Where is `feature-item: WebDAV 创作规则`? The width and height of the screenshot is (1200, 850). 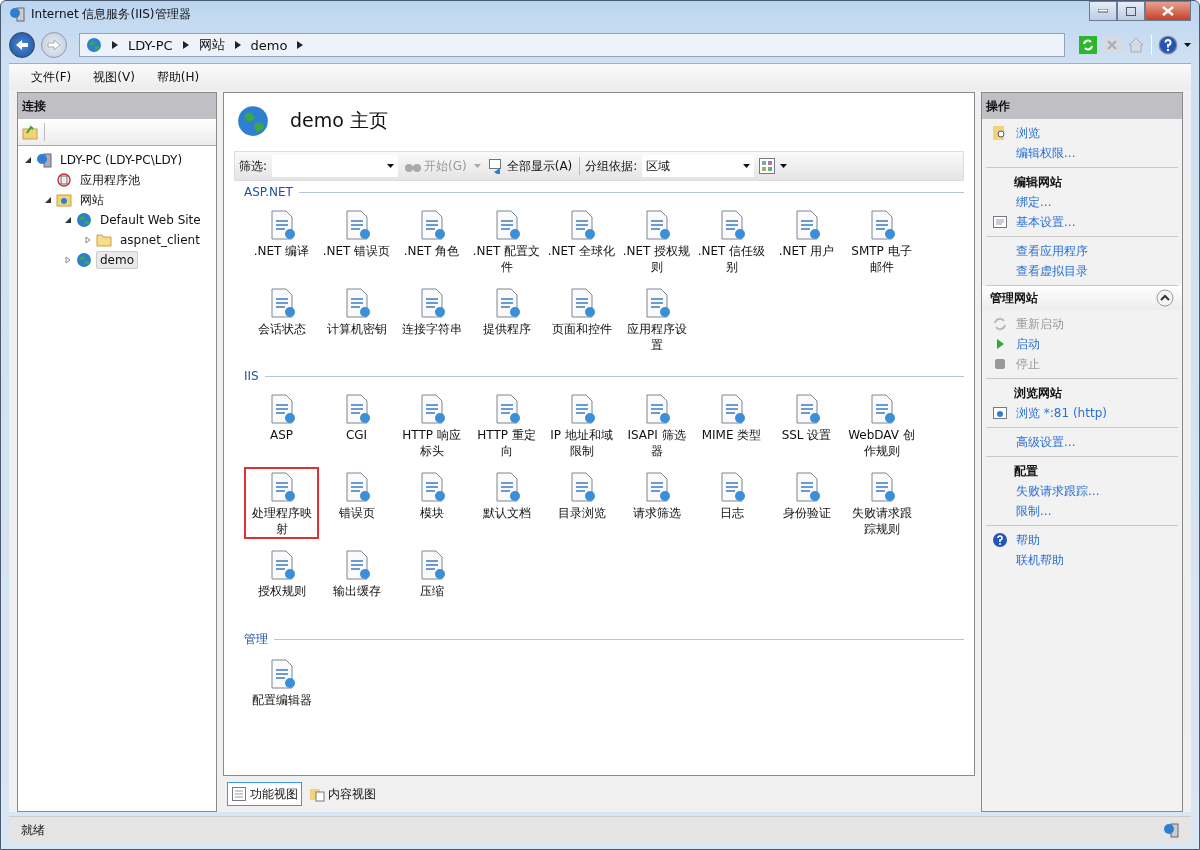 feature-item: WebDAV 创作规则 is located at coordinates (881, 425).